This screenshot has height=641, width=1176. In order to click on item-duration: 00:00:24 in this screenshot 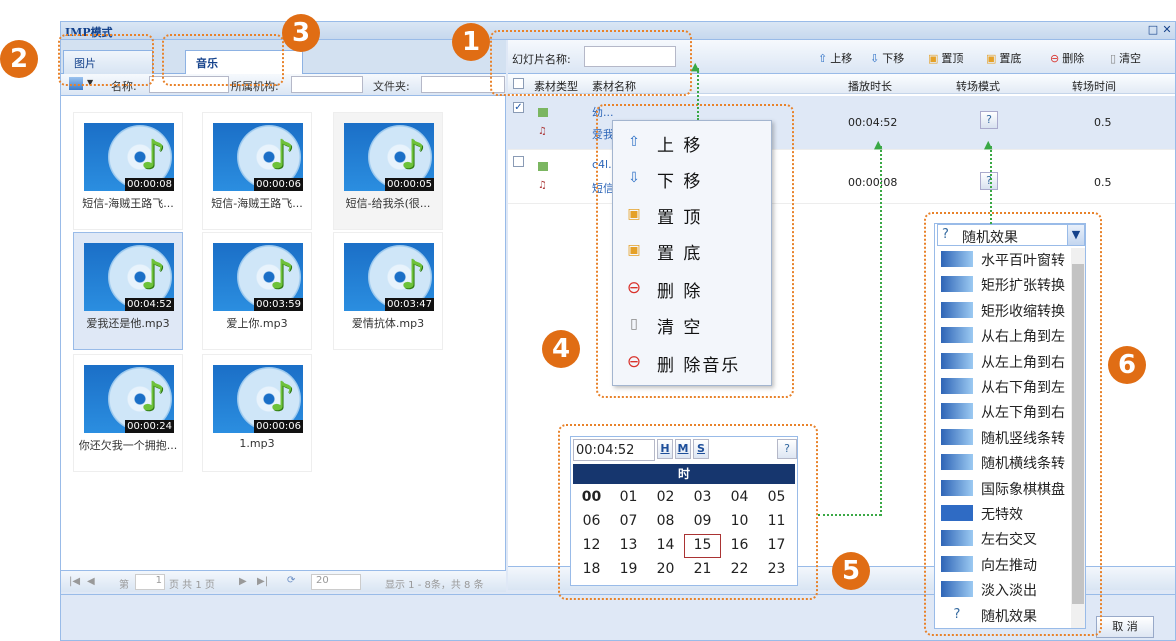, I will do `click(149, 426)`.